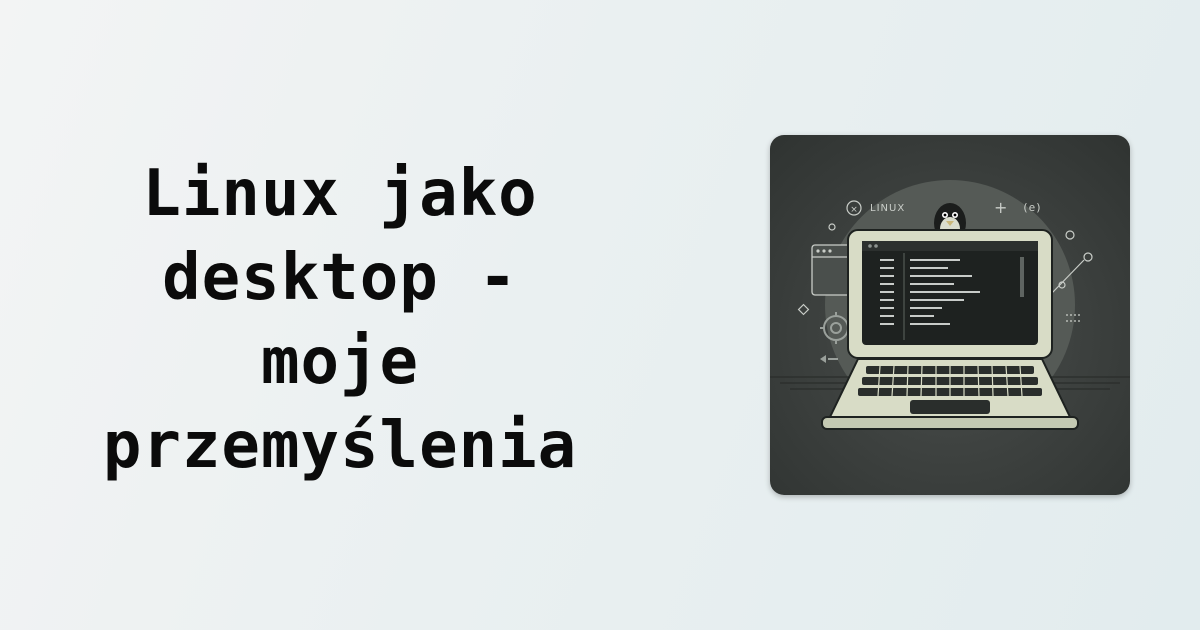 The image size is (1200, 630). What do you see at coordinates (340, 362) in the screenshot?
I see `title-line-3: moje` at bounding box center [340, 362].